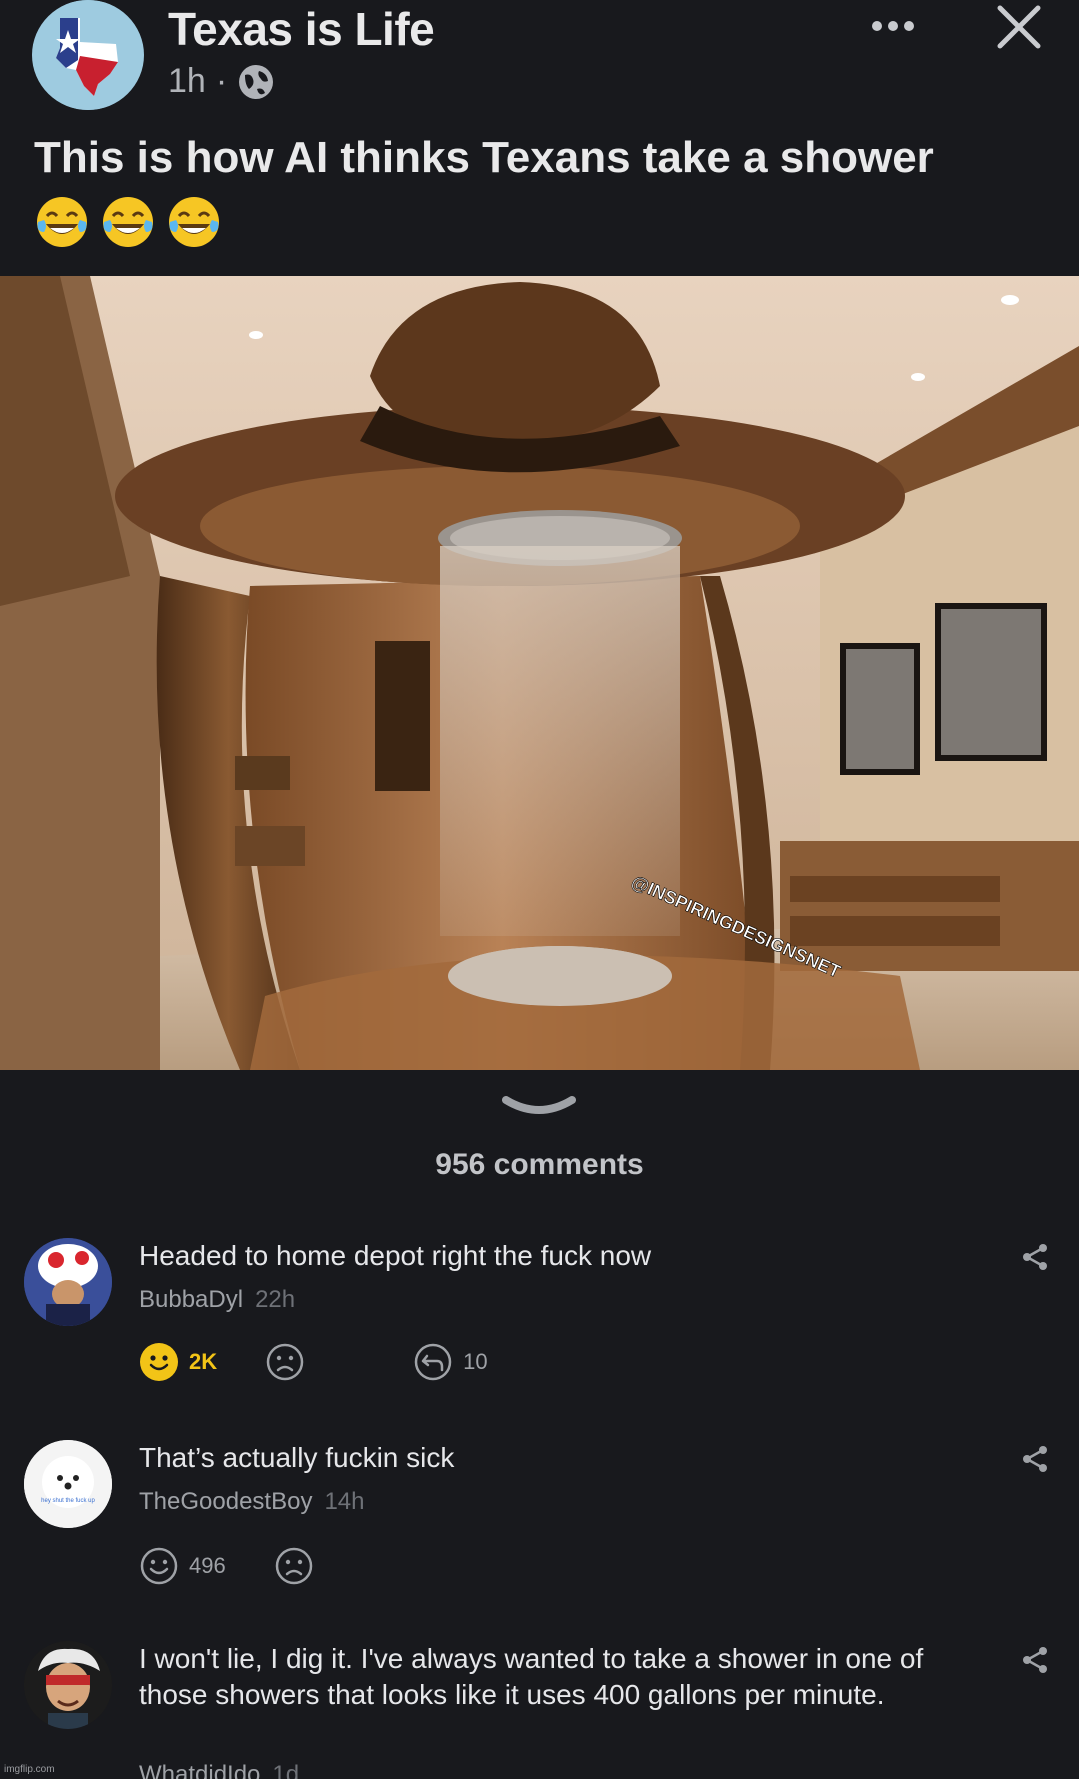 The width and height of the screenshot is (1079, 1779). I want to click on comment-username: WhatdidIdo, so click(199, 1770).